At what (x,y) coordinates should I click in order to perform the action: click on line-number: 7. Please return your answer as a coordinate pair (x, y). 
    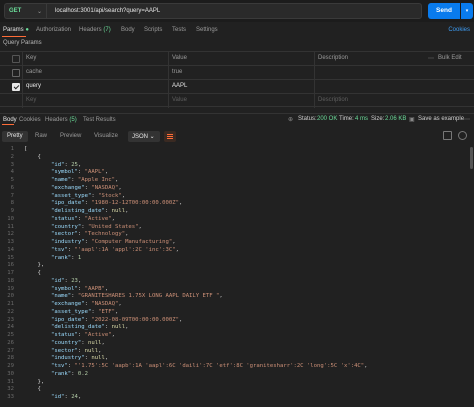
    Looking at the image, I should click on (12, 195).